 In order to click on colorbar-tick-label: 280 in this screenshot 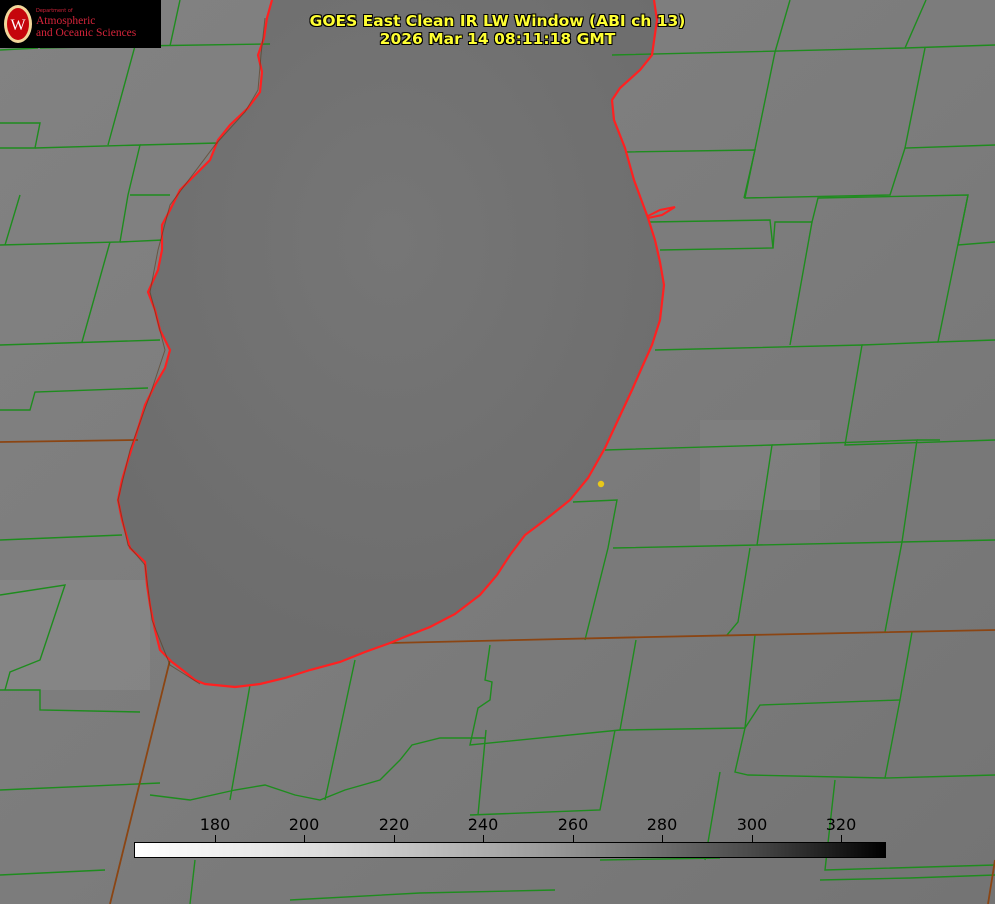, I will do `click(662, 824)`.